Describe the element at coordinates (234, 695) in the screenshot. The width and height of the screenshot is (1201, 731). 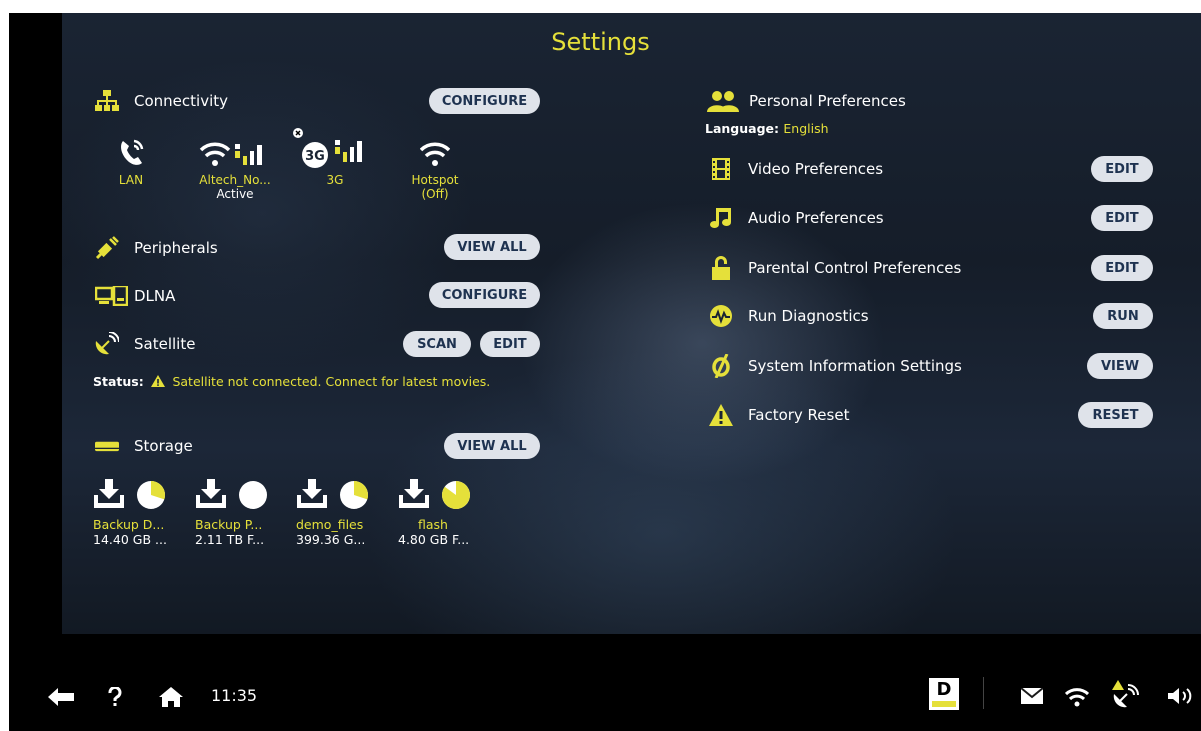
I see `clock: 11:35` at that location.